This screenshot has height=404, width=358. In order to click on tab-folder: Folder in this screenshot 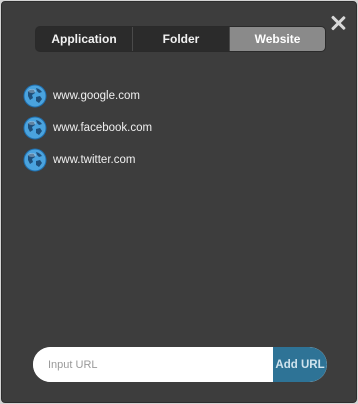, I will do `click(180, 39)`.